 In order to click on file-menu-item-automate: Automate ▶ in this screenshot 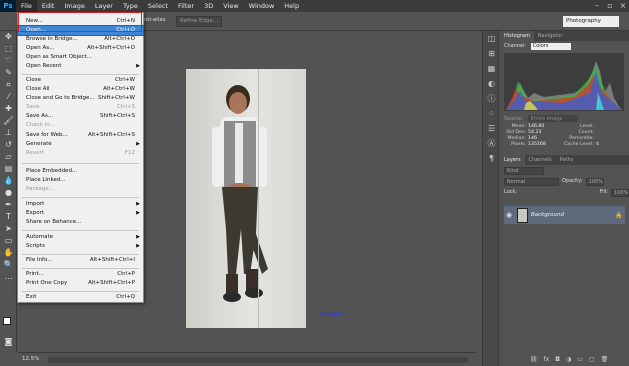, I will do `click(80, 237)`.